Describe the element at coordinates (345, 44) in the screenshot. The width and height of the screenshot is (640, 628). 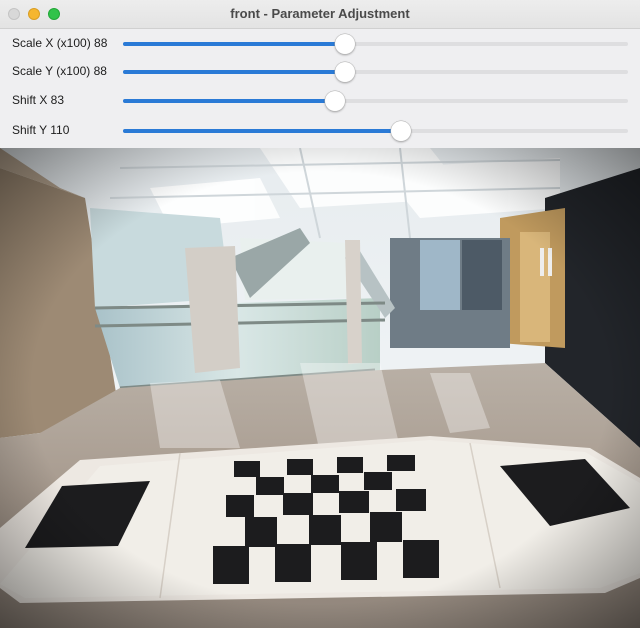
I see `slider-scale-x-thumb` at that location.